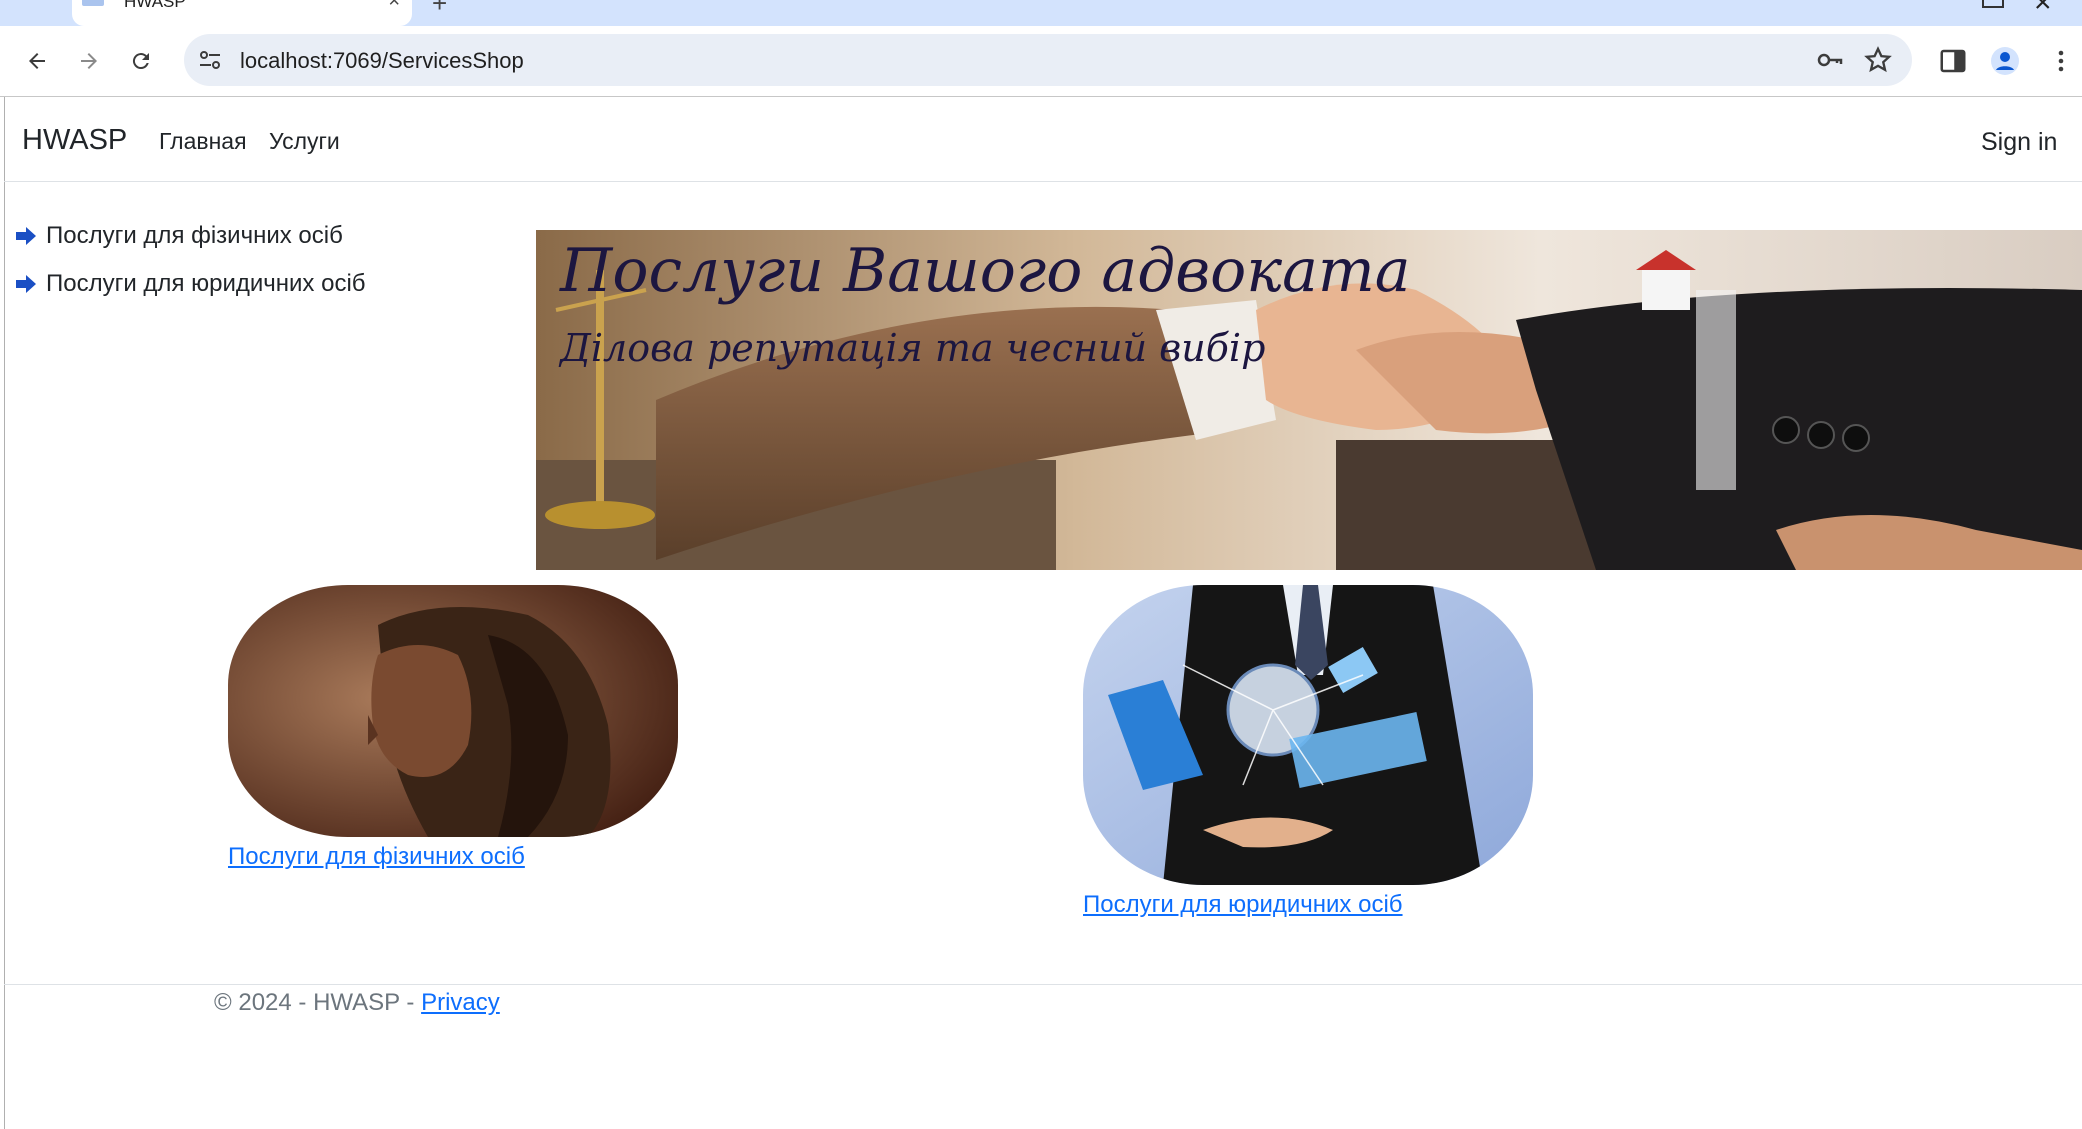  What do you see at coordinates (1048, 60) in the screenshot?
I see `address-bar: localhost:7069/ServicesShop` at bounding box center [1048, 60].